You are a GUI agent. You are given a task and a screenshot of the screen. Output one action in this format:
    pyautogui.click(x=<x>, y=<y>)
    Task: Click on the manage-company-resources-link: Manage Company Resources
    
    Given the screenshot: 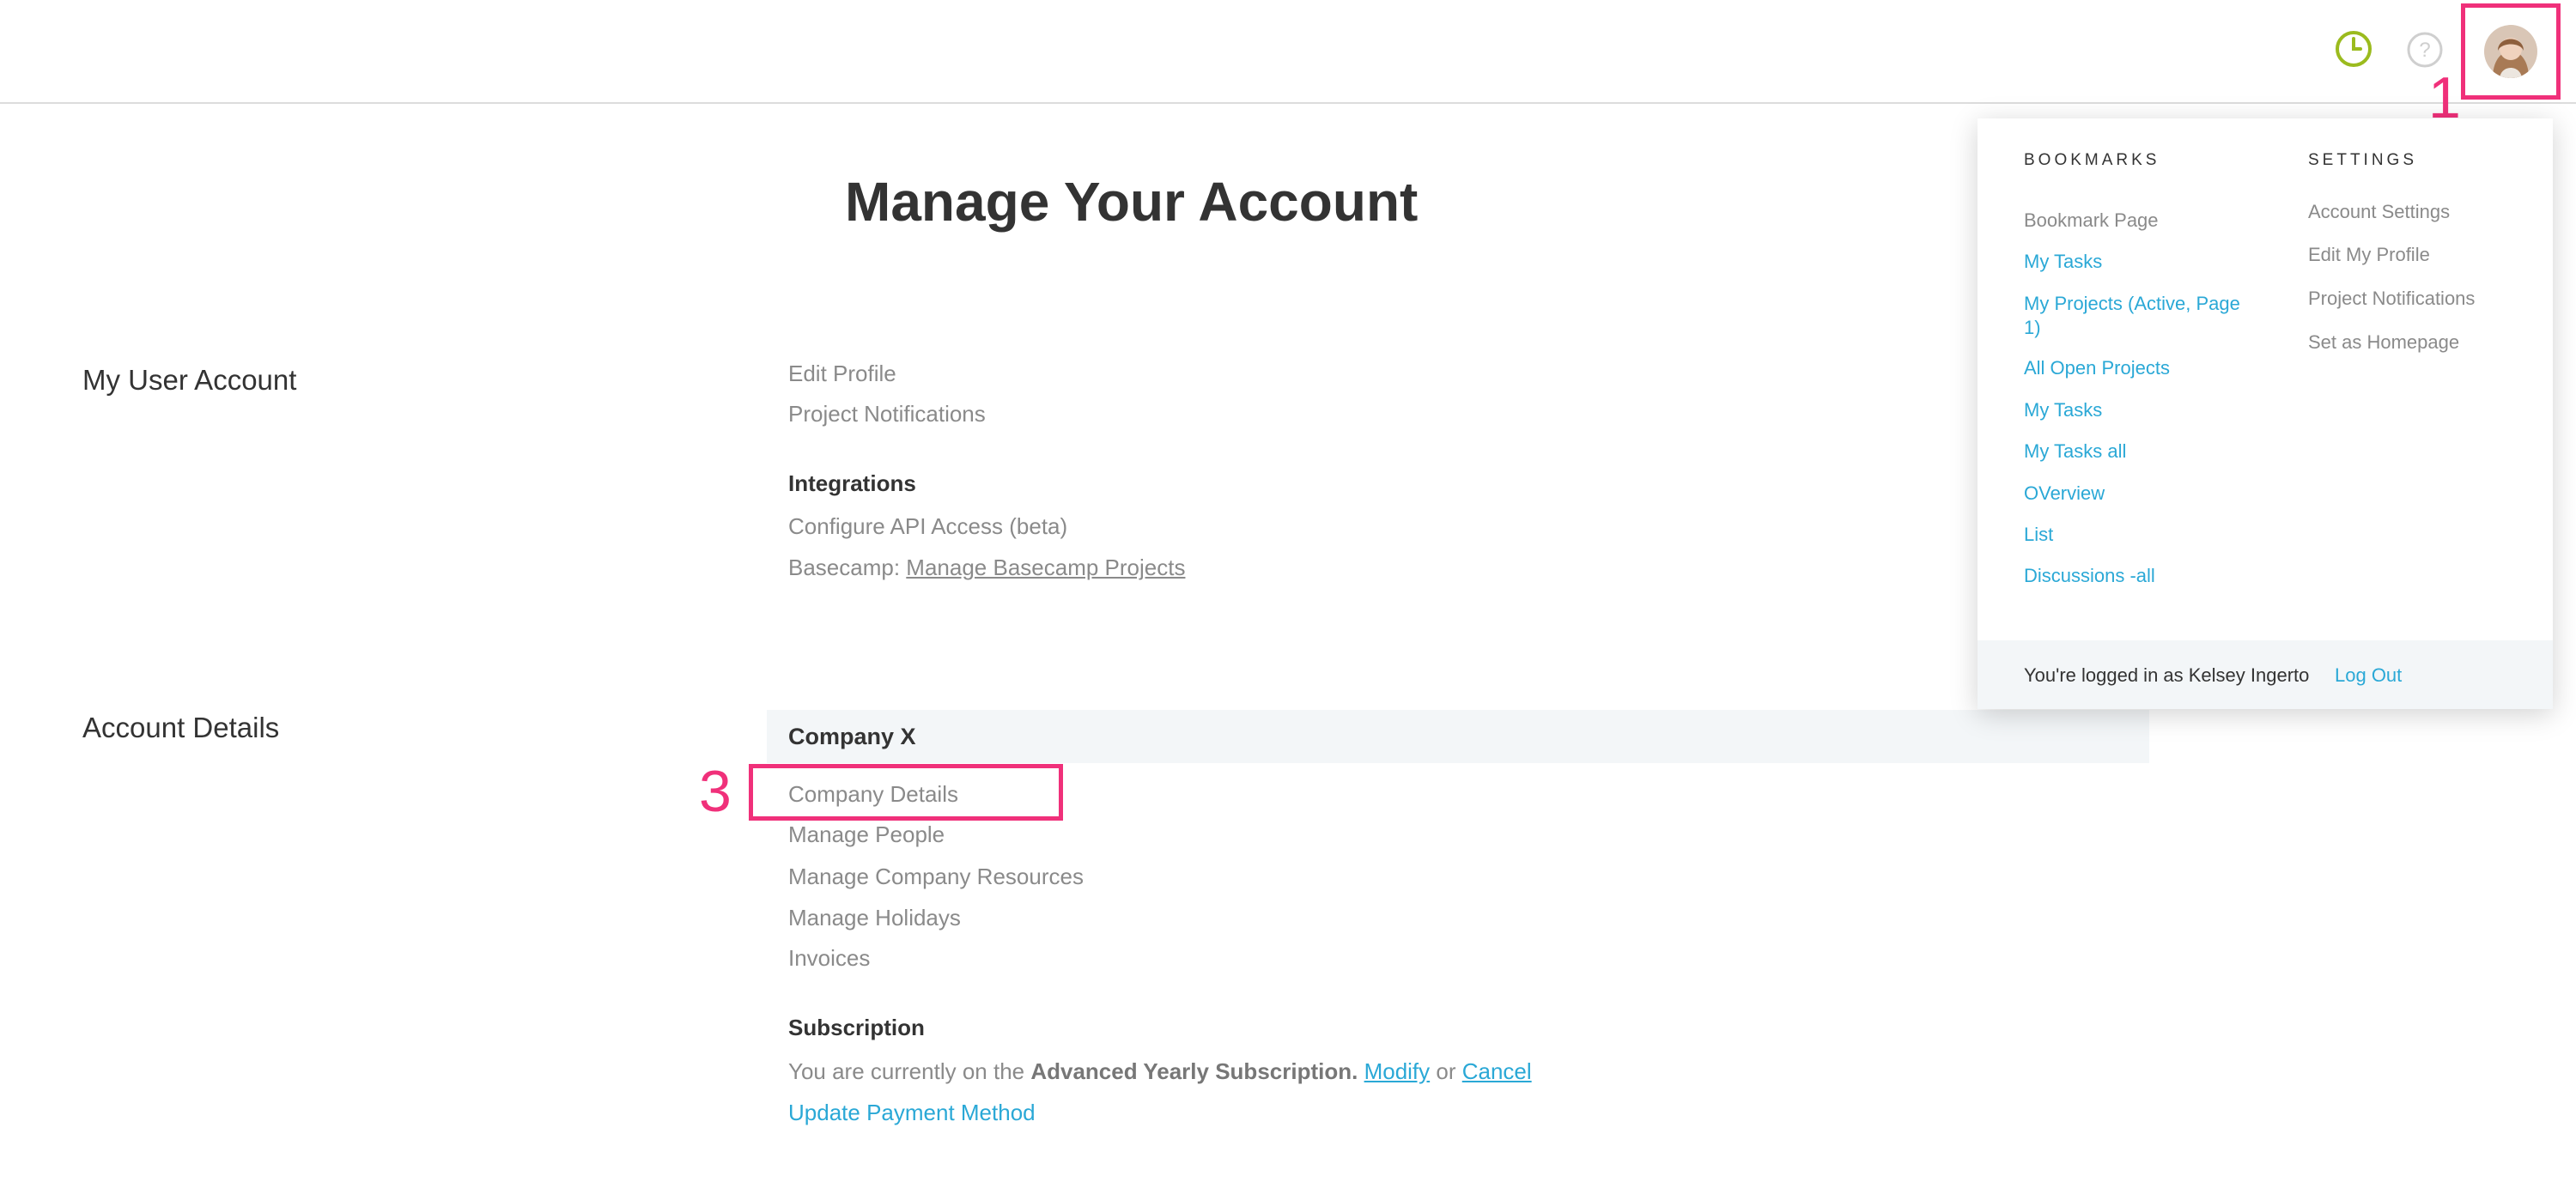 What is the action you would take?
    pyautogui.click(x=936, y=877)
    